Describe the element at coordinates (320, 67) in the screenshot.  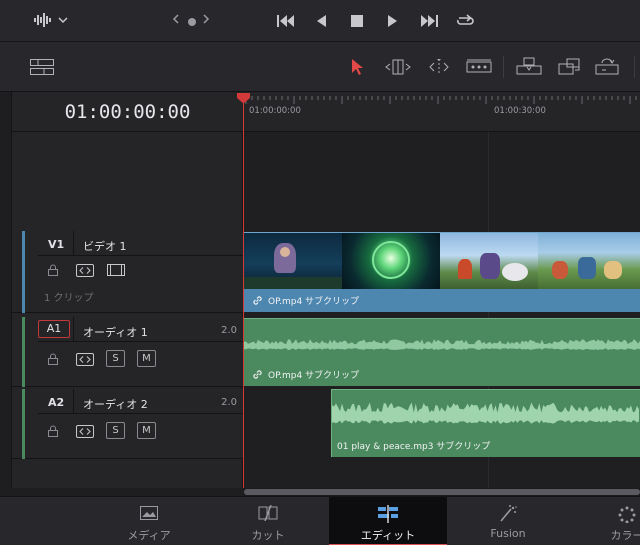
I see `edit-toolbar` at that location.